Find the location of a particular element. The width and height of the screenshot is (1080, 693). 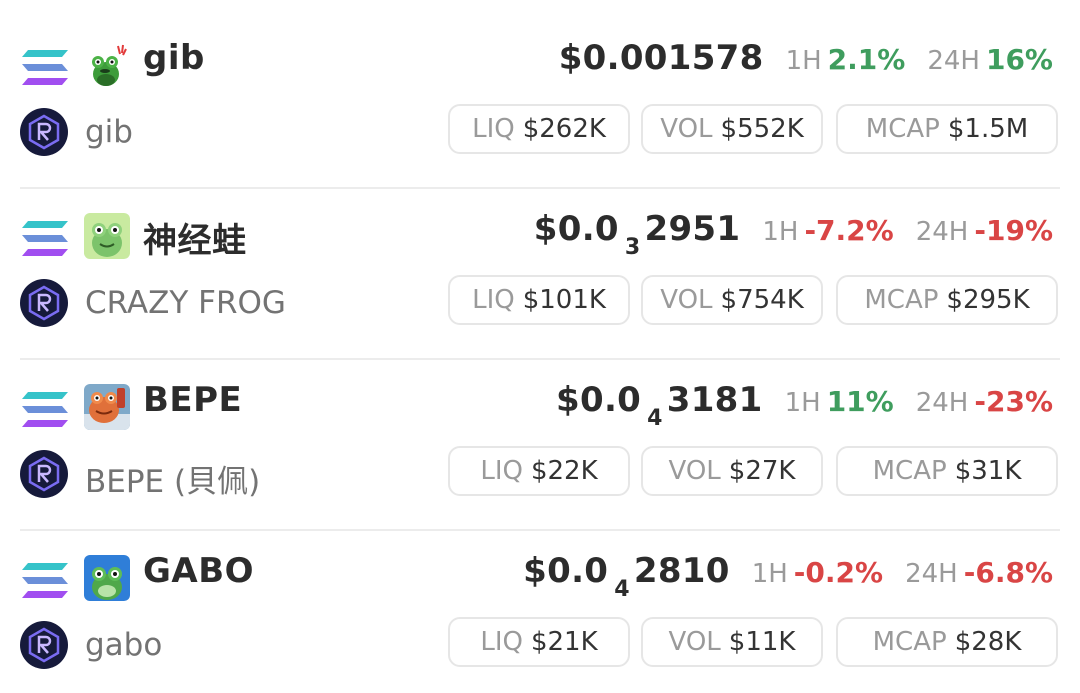

mcap-badge: MCAP $295K is located at coordinates (947, 300).